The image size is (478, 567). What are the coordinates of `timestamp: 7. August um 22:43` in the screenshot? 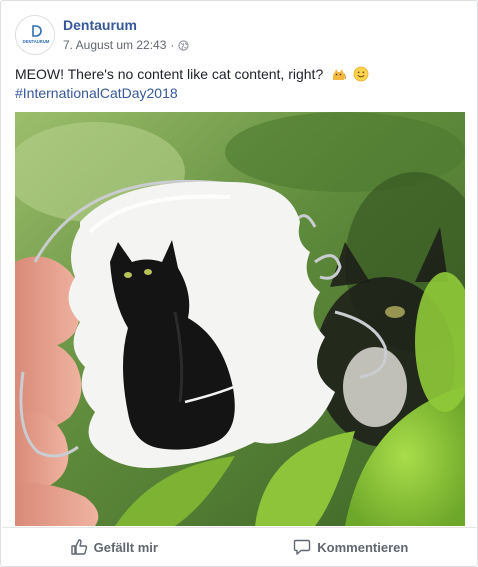 It's located at (114, 45).